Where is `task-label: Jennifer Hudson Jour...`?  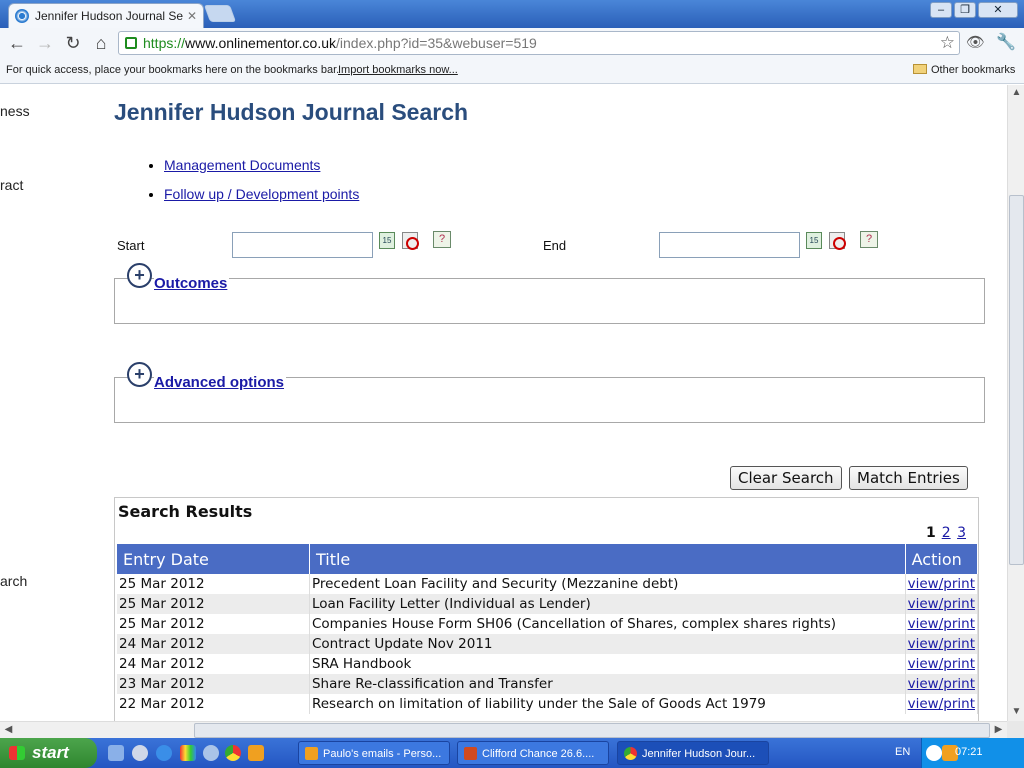
task-label: Jennifer Hudson Jour... is located at coordinates (699, 754).